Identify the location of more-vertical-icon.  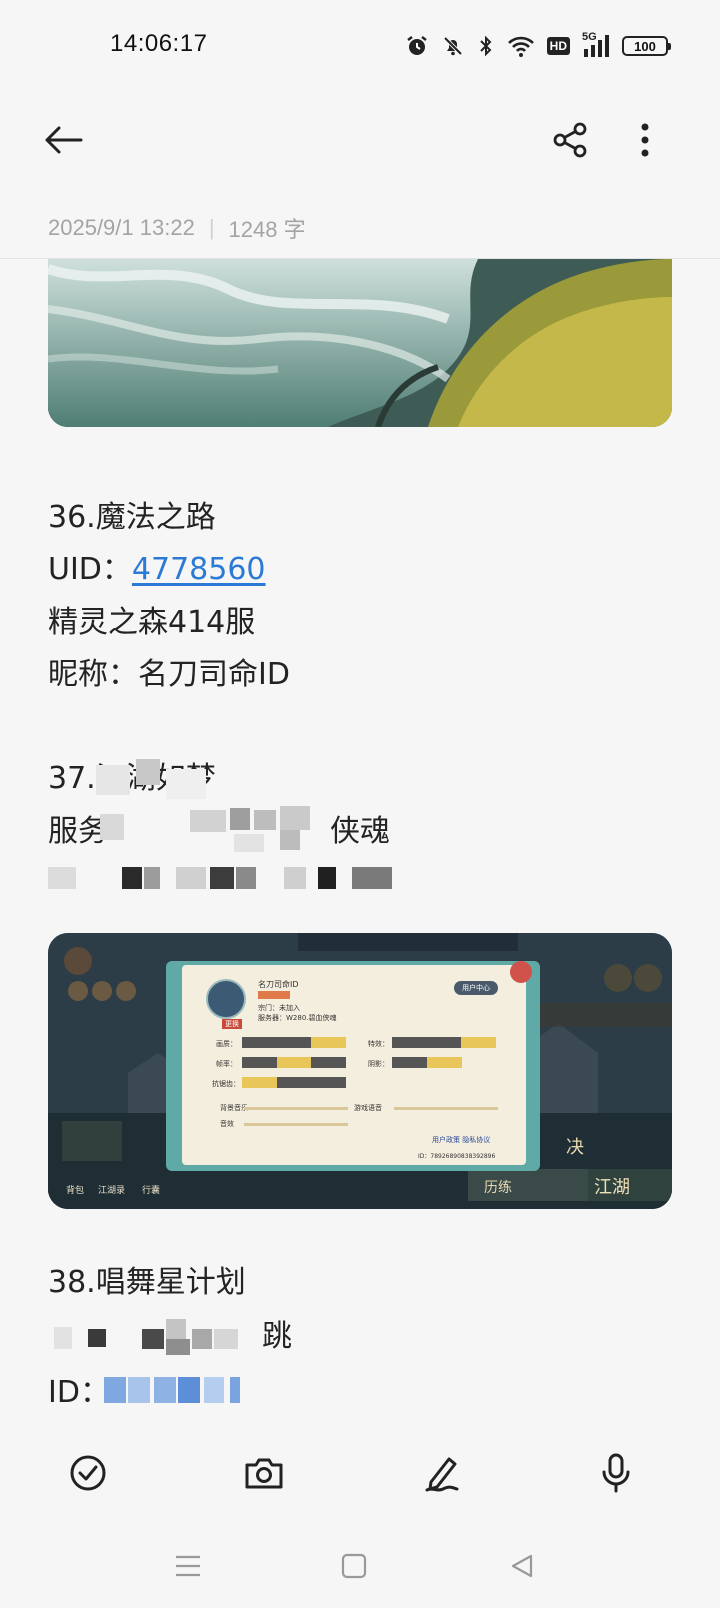
(645, 140).